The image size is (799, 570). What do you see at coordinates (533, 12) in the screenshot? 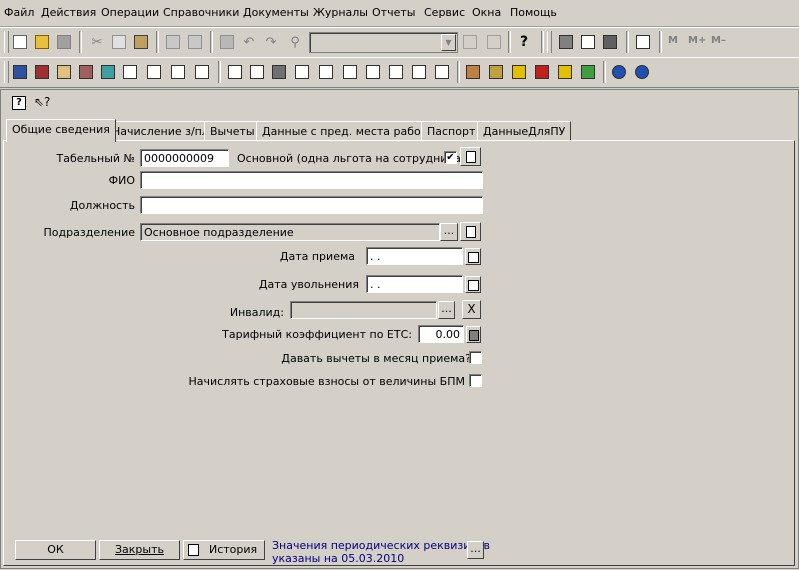
I see `menu-help: Помощь` at bounding box center [533, 12].